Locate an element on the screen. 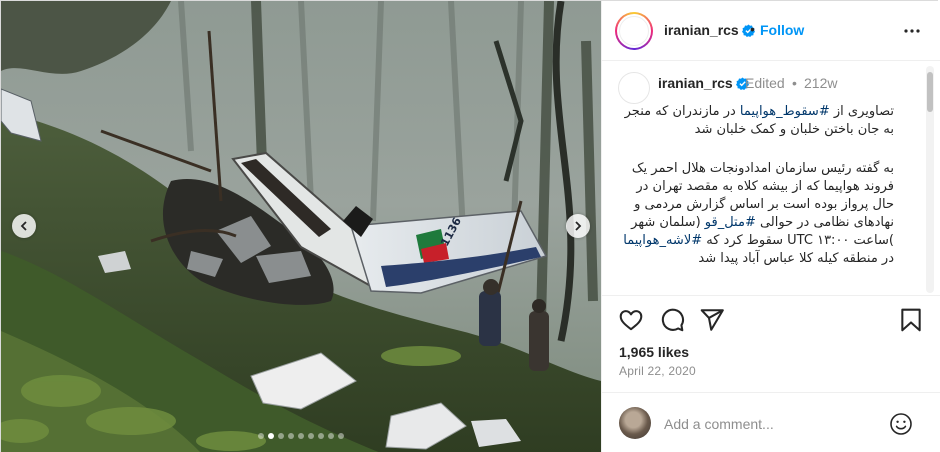 This screenshot has height=452, width=940. comment-input is located at coordinates (769, 424).